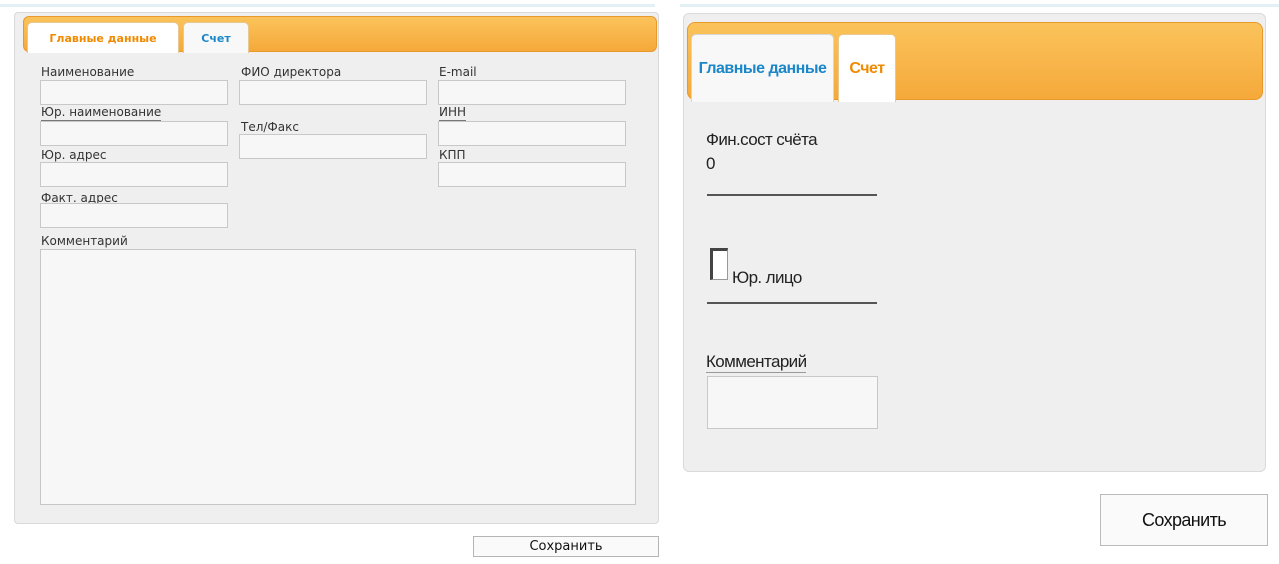  I want to click on legal-entity-label: Юр. лицо, so click(767, 277).